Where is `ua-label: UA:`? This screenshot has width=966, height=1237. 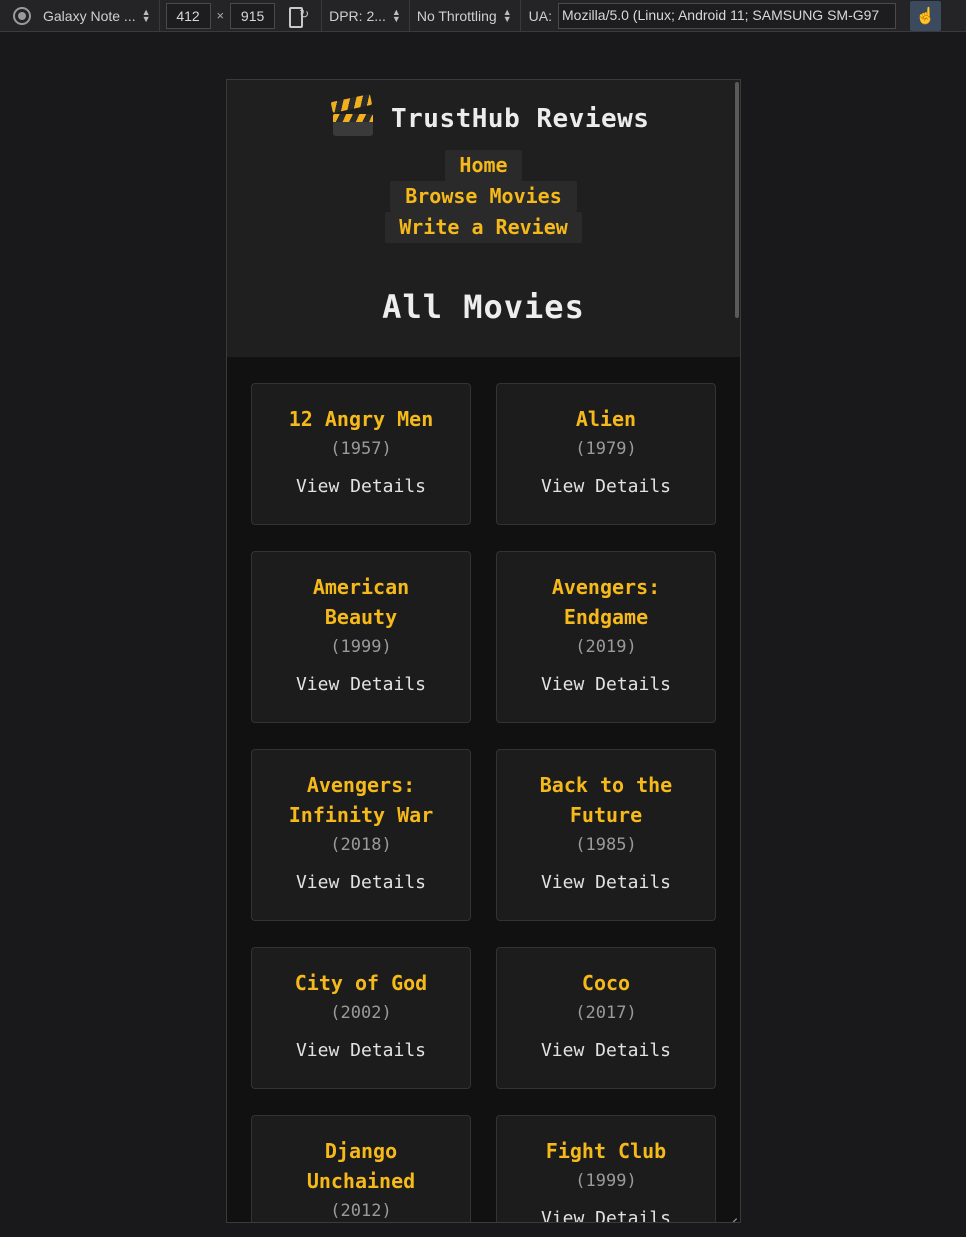 ua-label: UA: is located at coordinates (540, 15).